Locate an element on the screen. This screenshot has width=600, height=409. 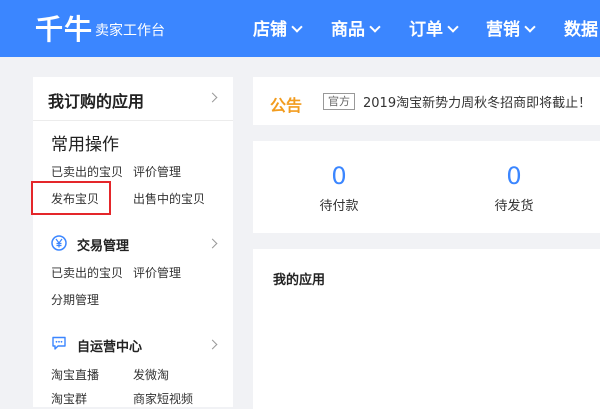
nav-shop: 店铺 is located at coordinates (278, 27).